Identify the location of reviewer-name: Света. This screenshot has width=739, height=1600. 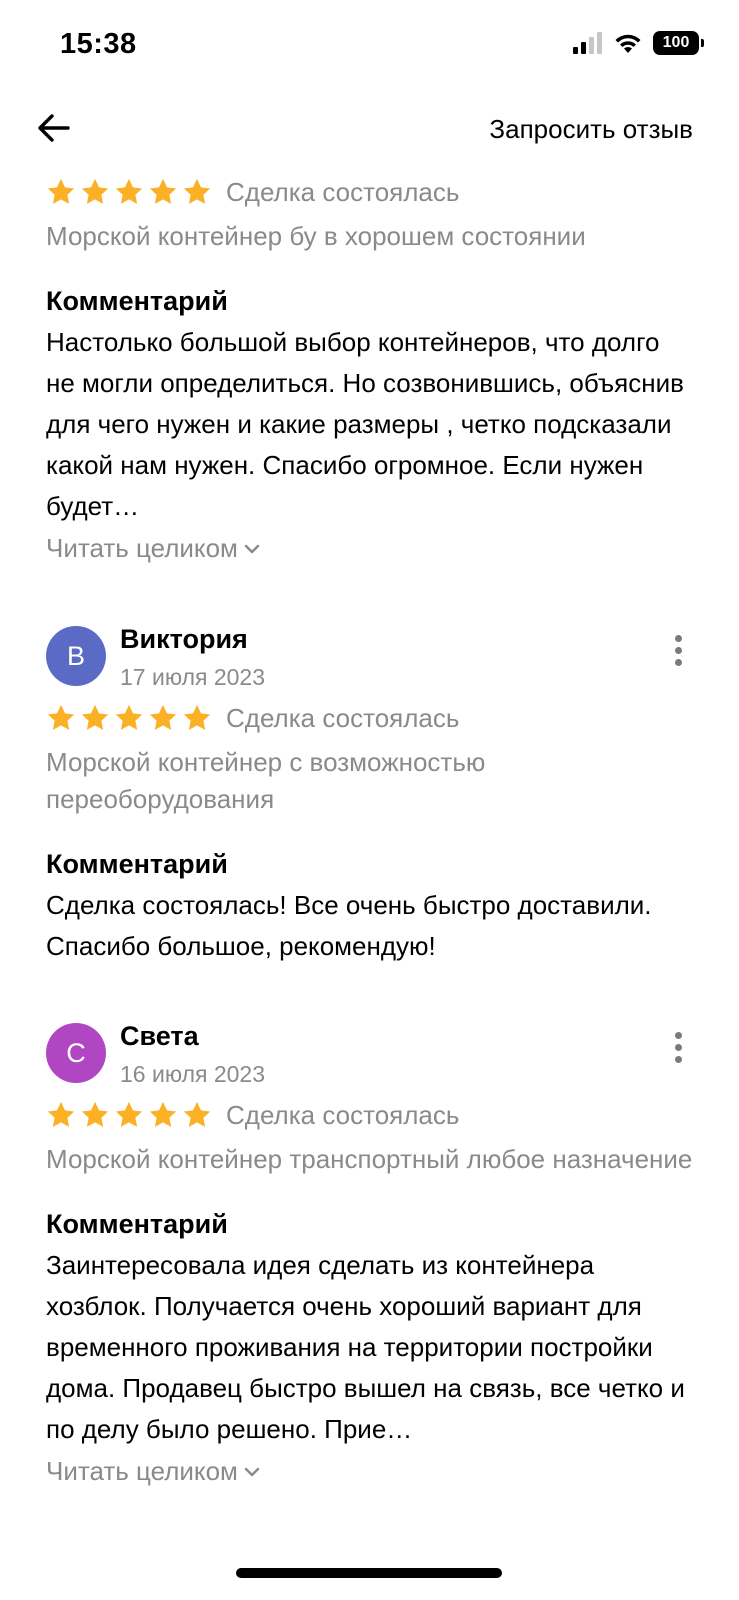
(159, 1036).